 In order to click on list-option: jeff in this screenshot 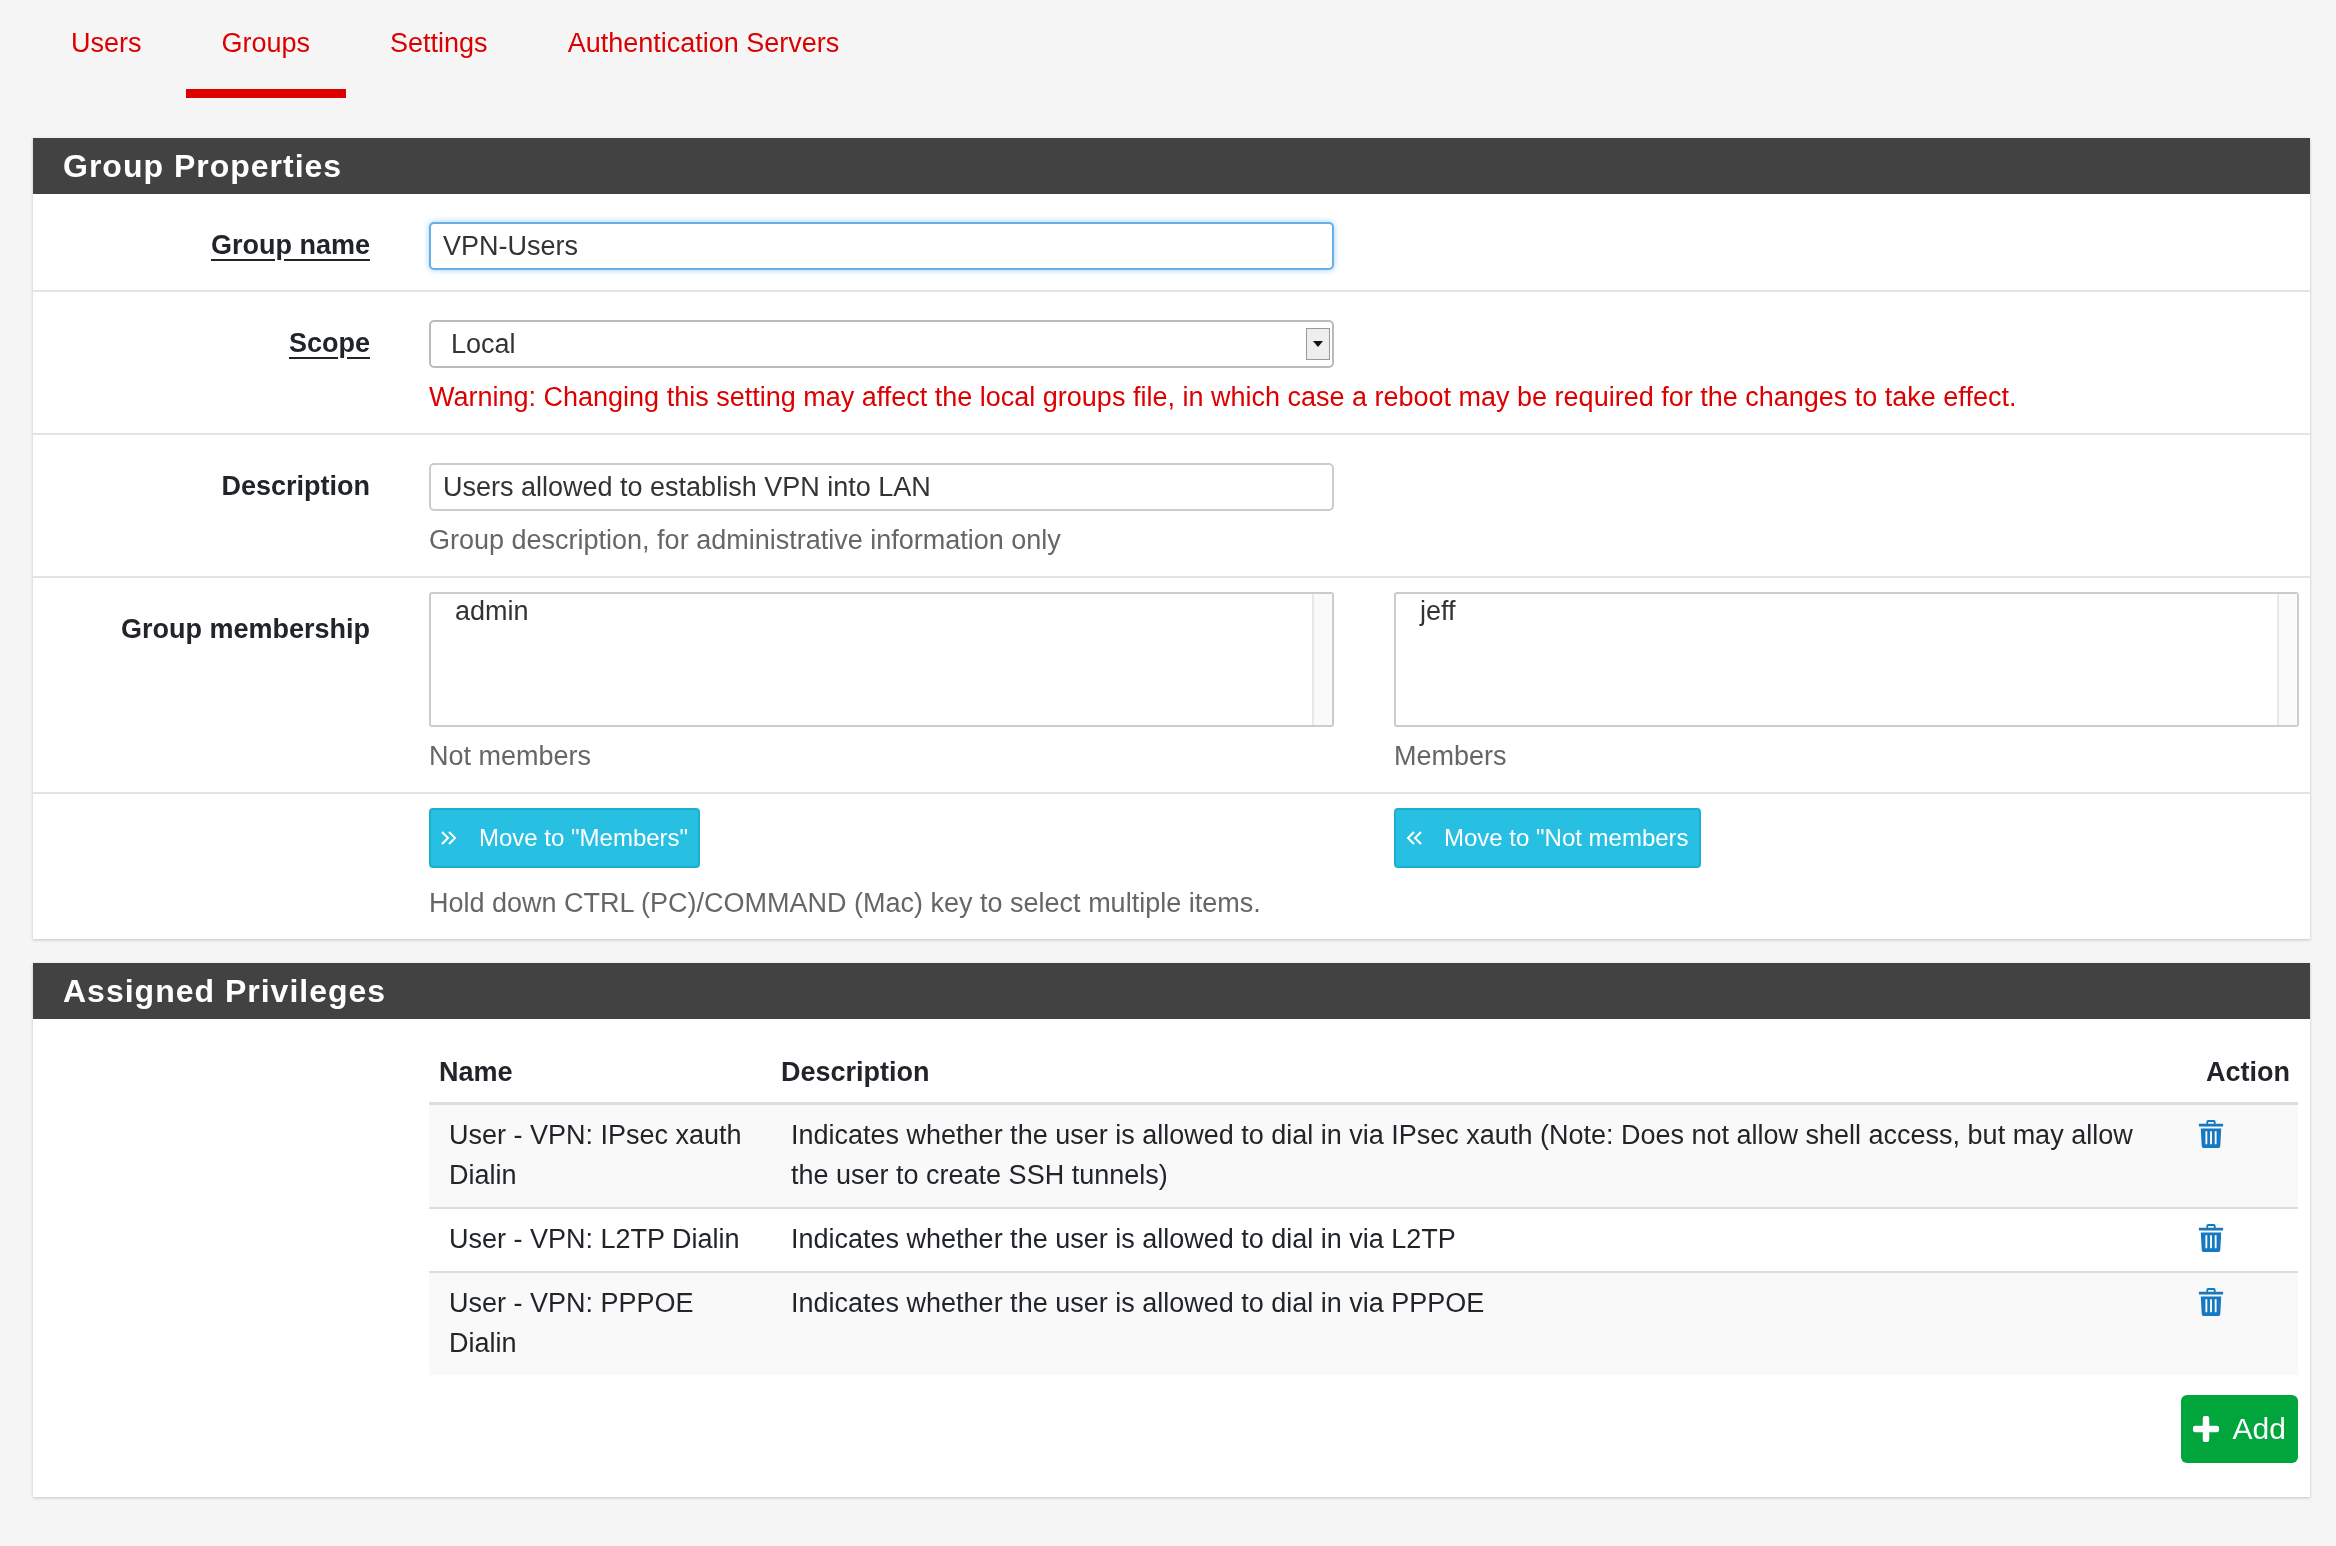, I will do `click(1438, 611)`.